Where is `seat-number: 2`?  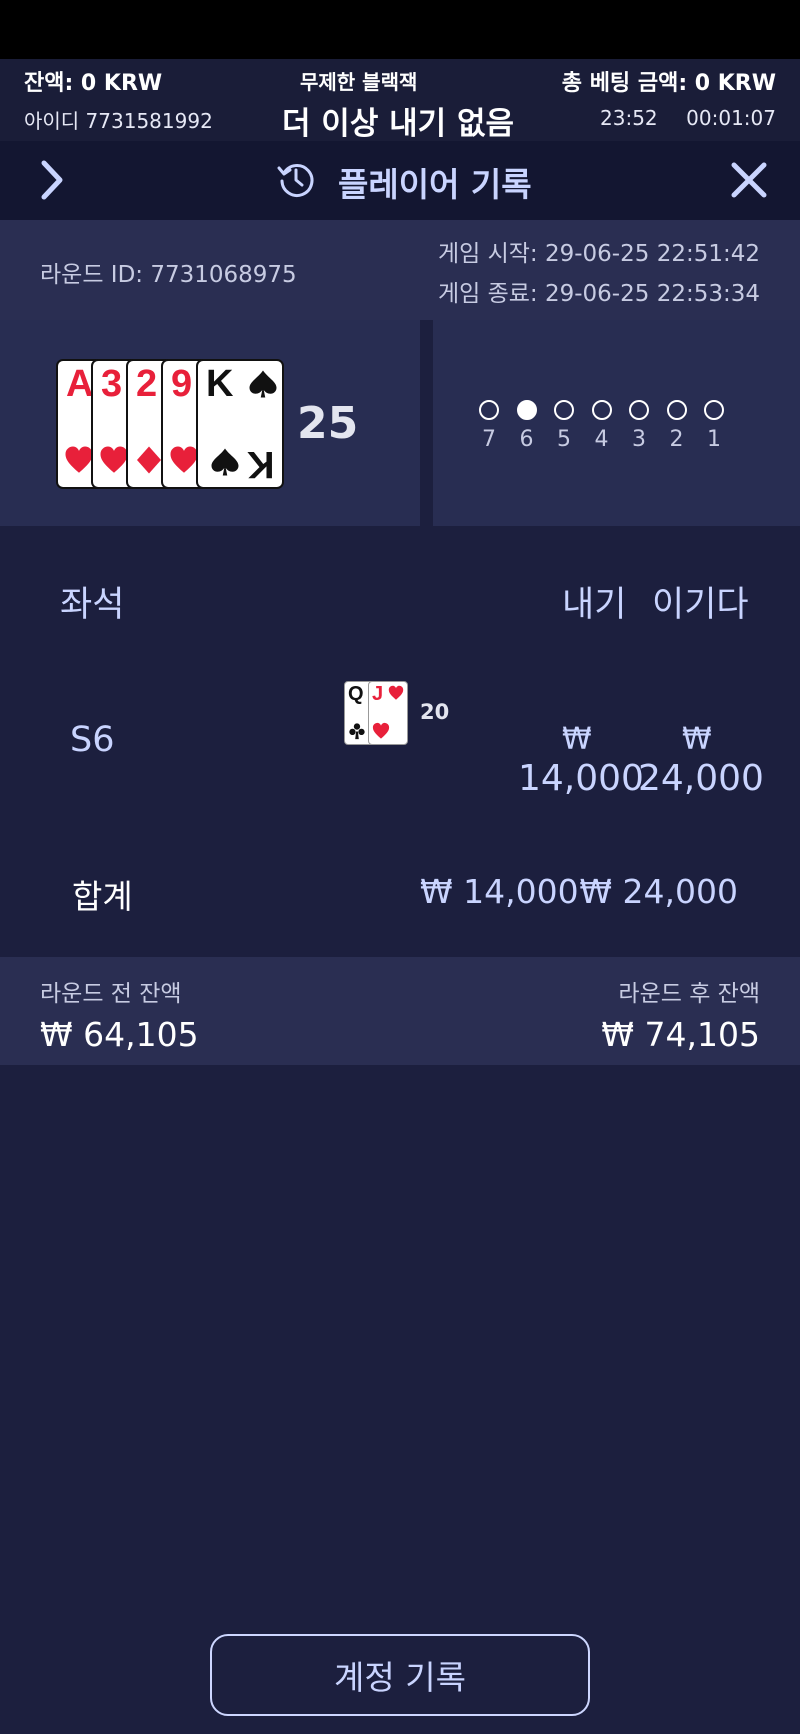
seat-number: 2 is located at coordinates (676, 439).